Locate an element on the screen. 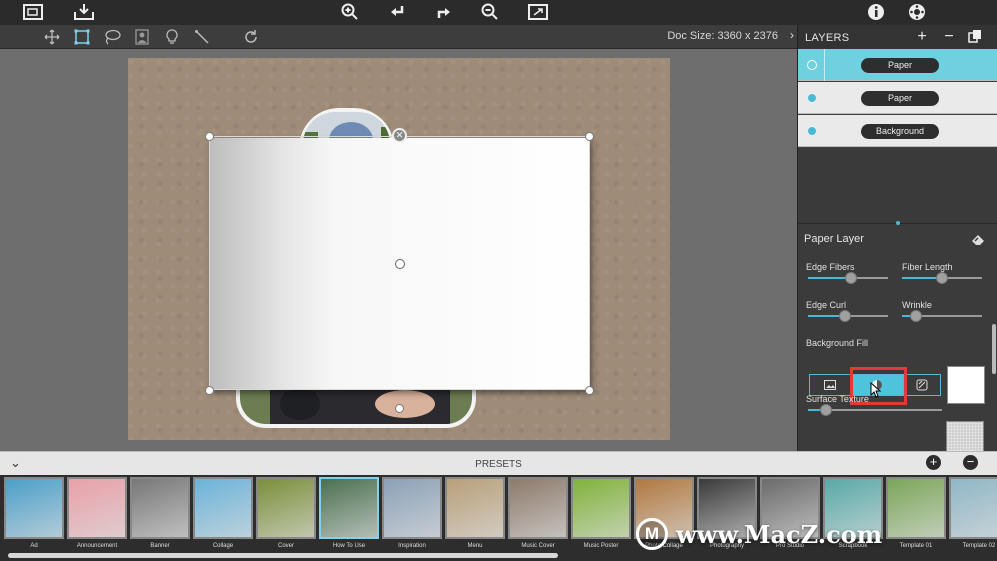 The height and width of the screenshot is (561, 997). preset-label: Scrapbook is located at coordinates (853, 546).